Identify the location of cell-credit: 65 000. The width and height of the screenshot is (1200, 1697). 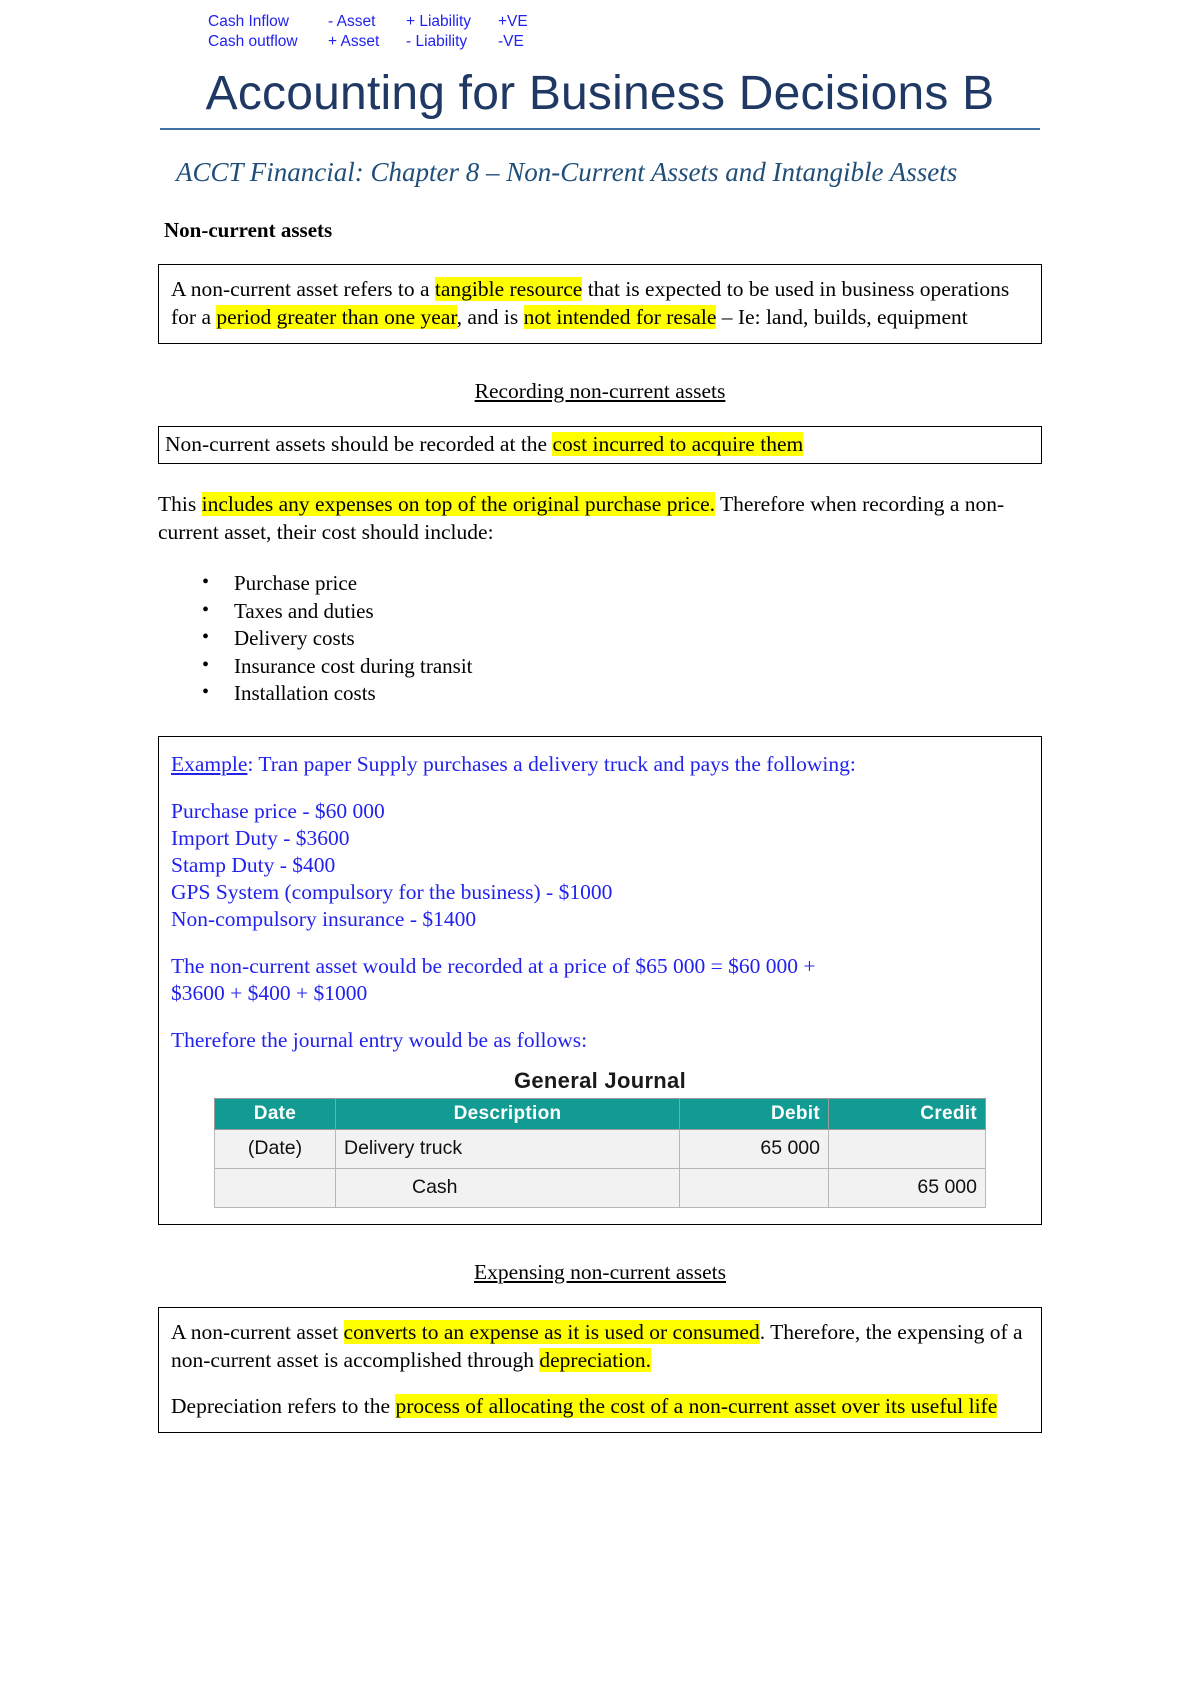
(907, 1187).